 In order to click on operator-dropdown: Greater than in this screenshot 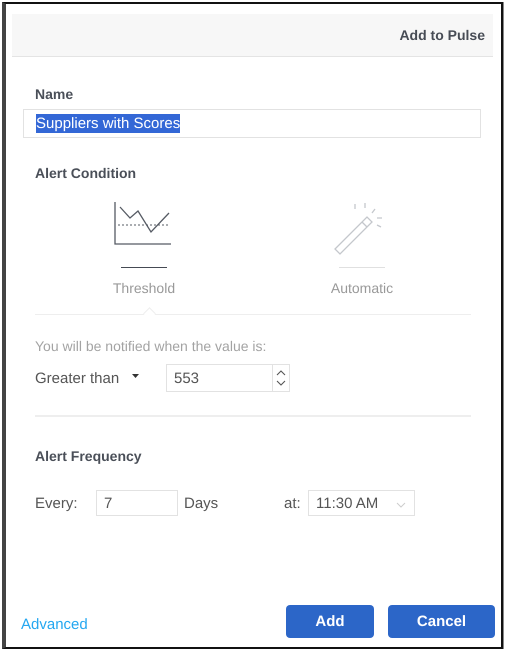, I will do `click(95, 378)`.